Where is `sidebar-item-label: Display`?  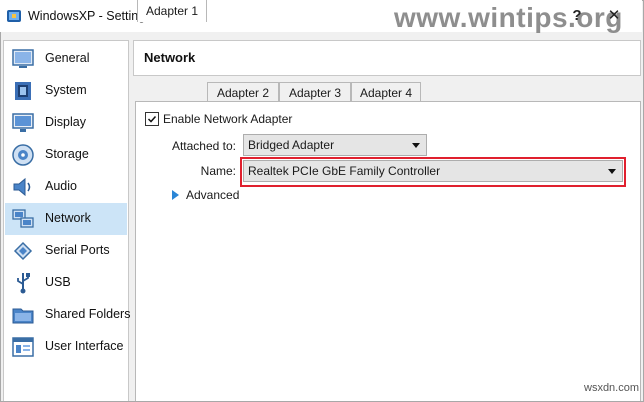
sidebar-item-label: Display is located at coordinates (65, 122).